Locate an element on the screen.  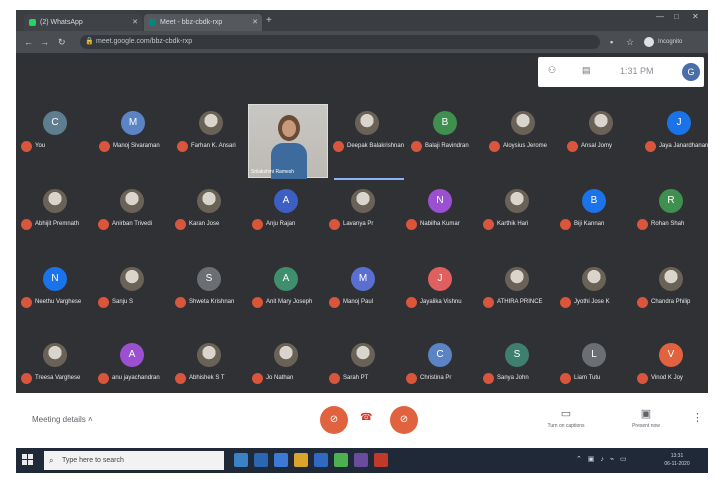
participant-name: You is located at coordinates (40, 146).